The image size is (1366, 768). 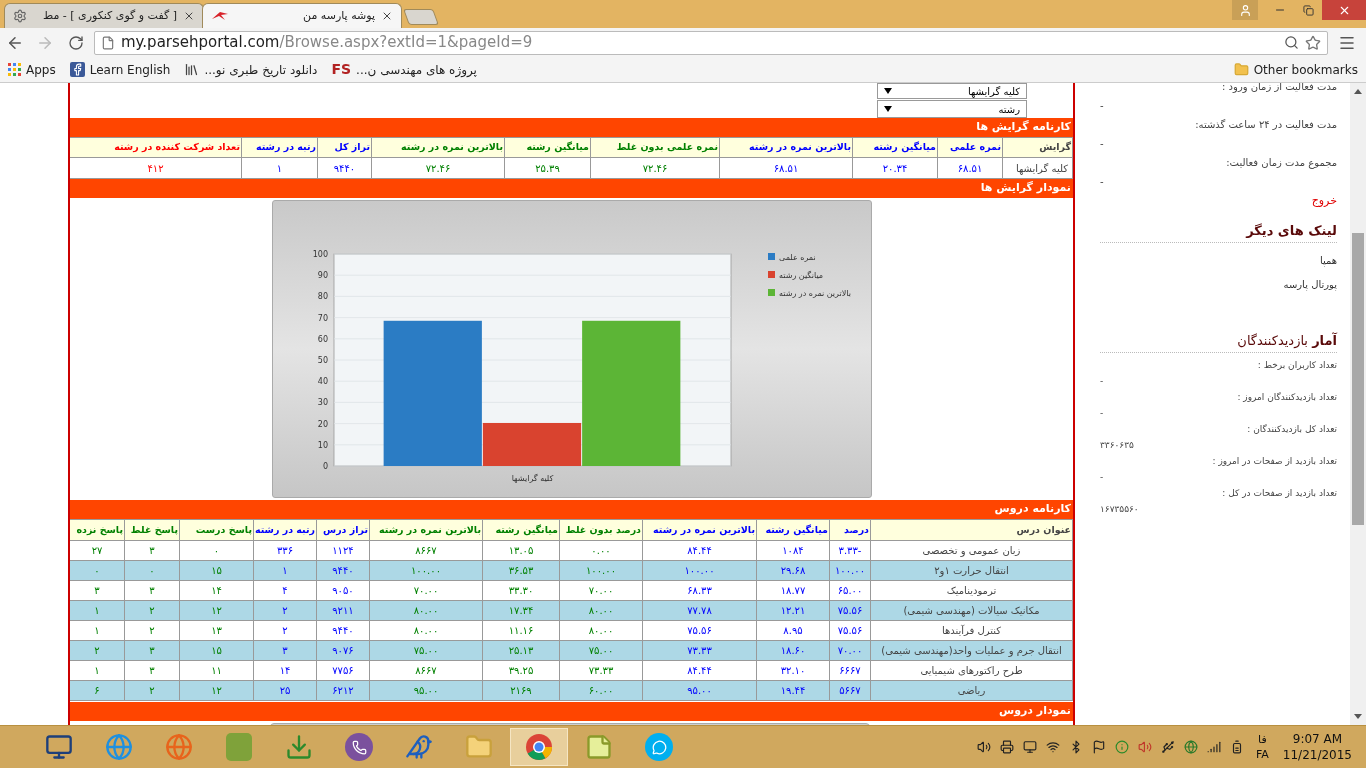 What do you see at coordinates (1358, 91) in the screenshot?
I see `scroll-up-icon` at bounding box center [1358, 91].